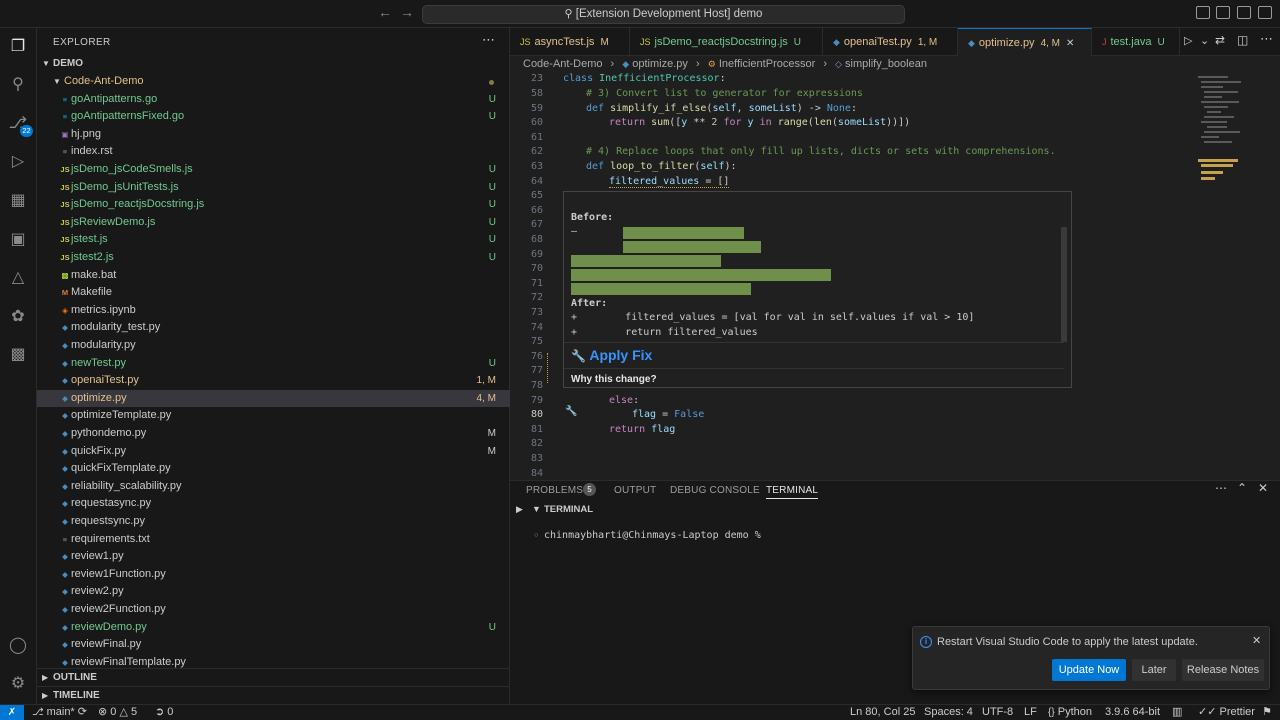 This screenshot has height=720, width=1280. Describe the element at coordinates (273, 381) in the screenshot. I see `file-row: ◆ openaiTest.py 1, M` at that location.